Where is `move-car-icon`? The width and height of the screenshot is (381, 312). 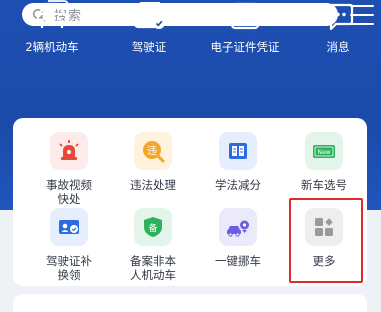
move-car-icon is located at coordinates (238, 228).